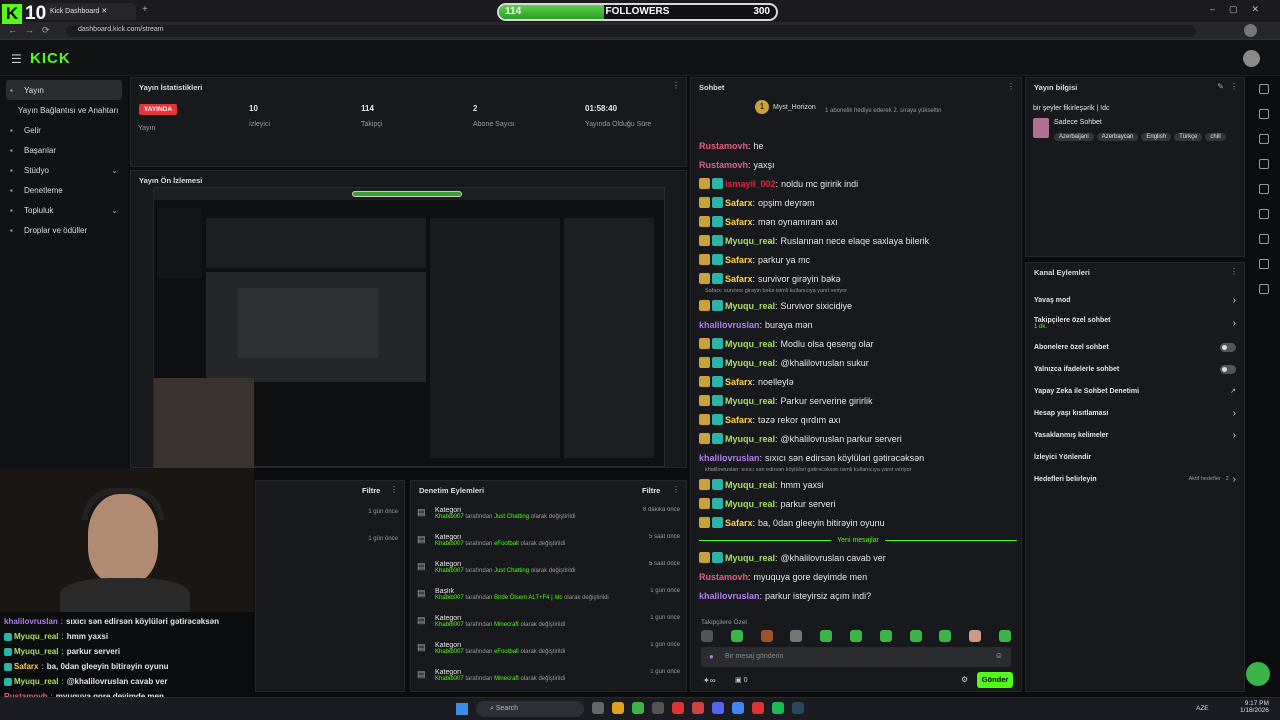 This screenshot has width=1280, height=720. Describe the element at coordinates (1215, 137) in the screenshot. I see `stream-tag: chill` at that location.